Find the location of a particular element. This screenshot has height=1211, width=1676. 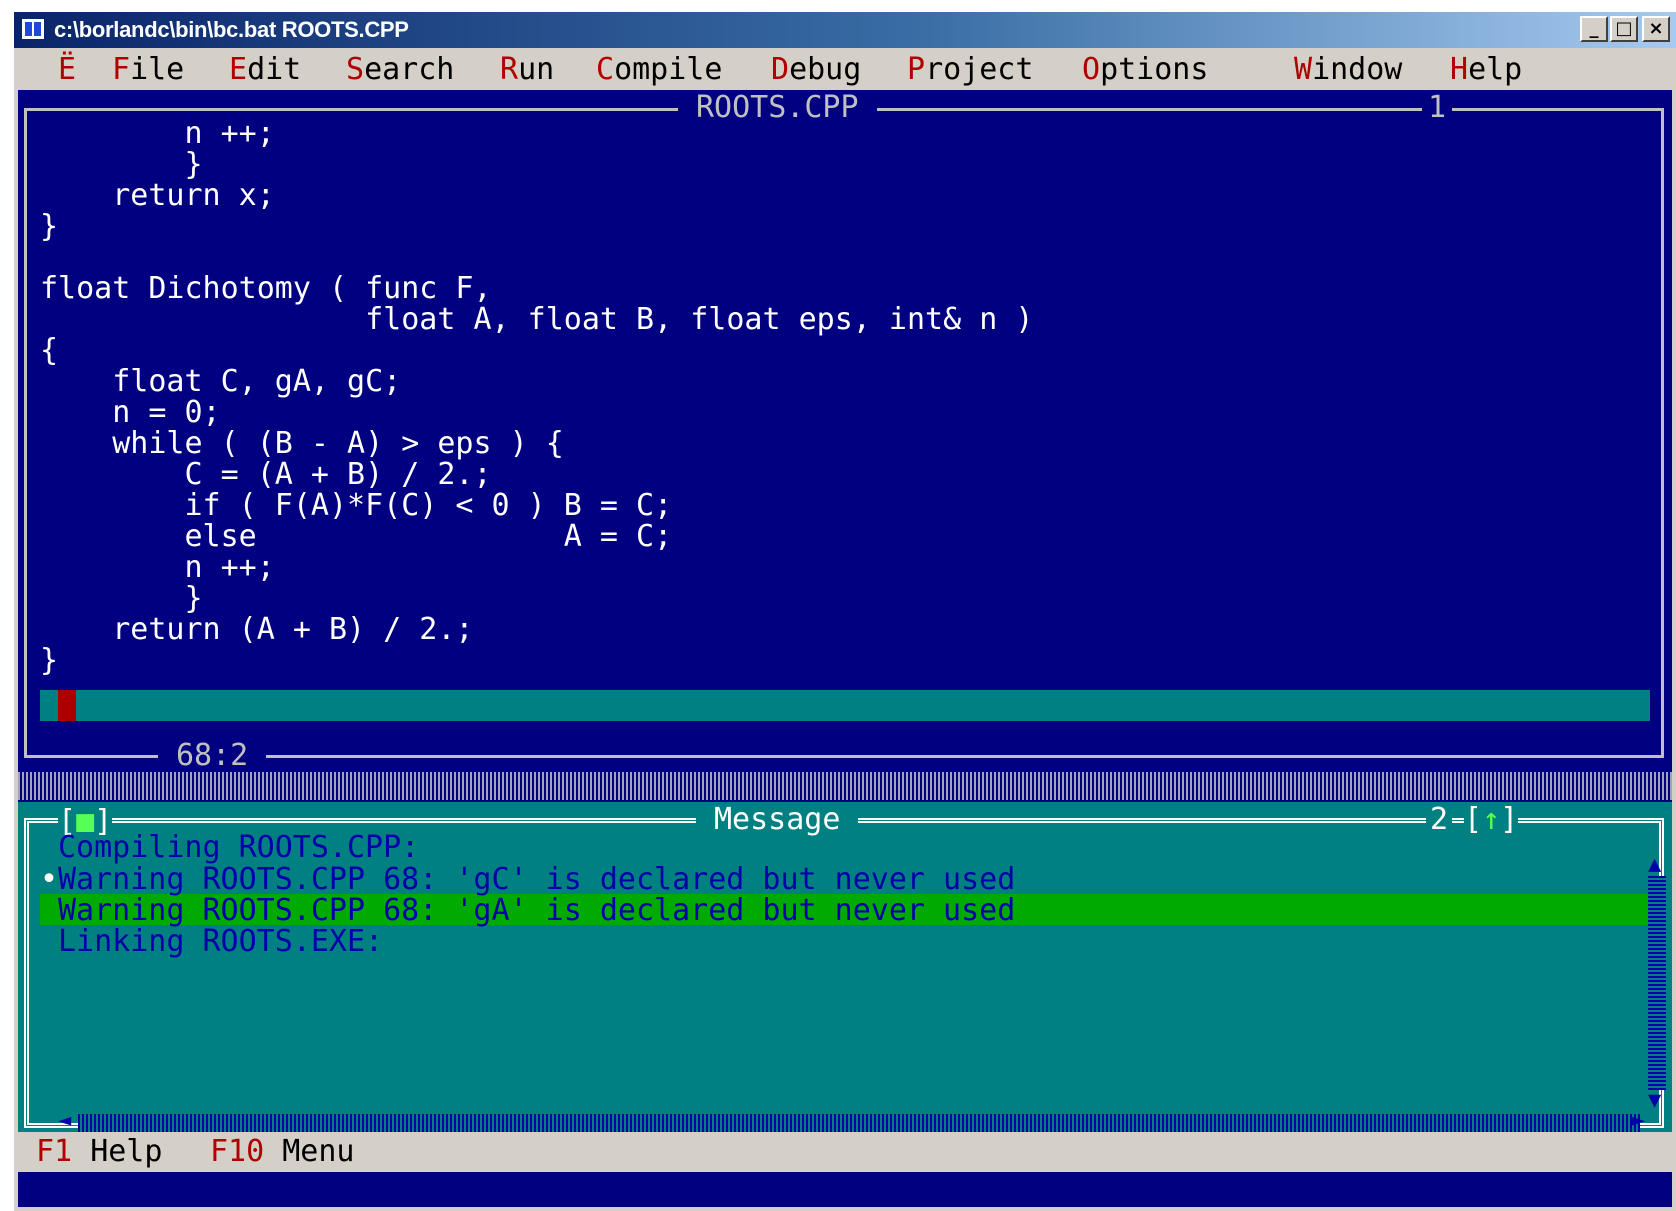

message-title: Message is located at coordinates (777, 819).